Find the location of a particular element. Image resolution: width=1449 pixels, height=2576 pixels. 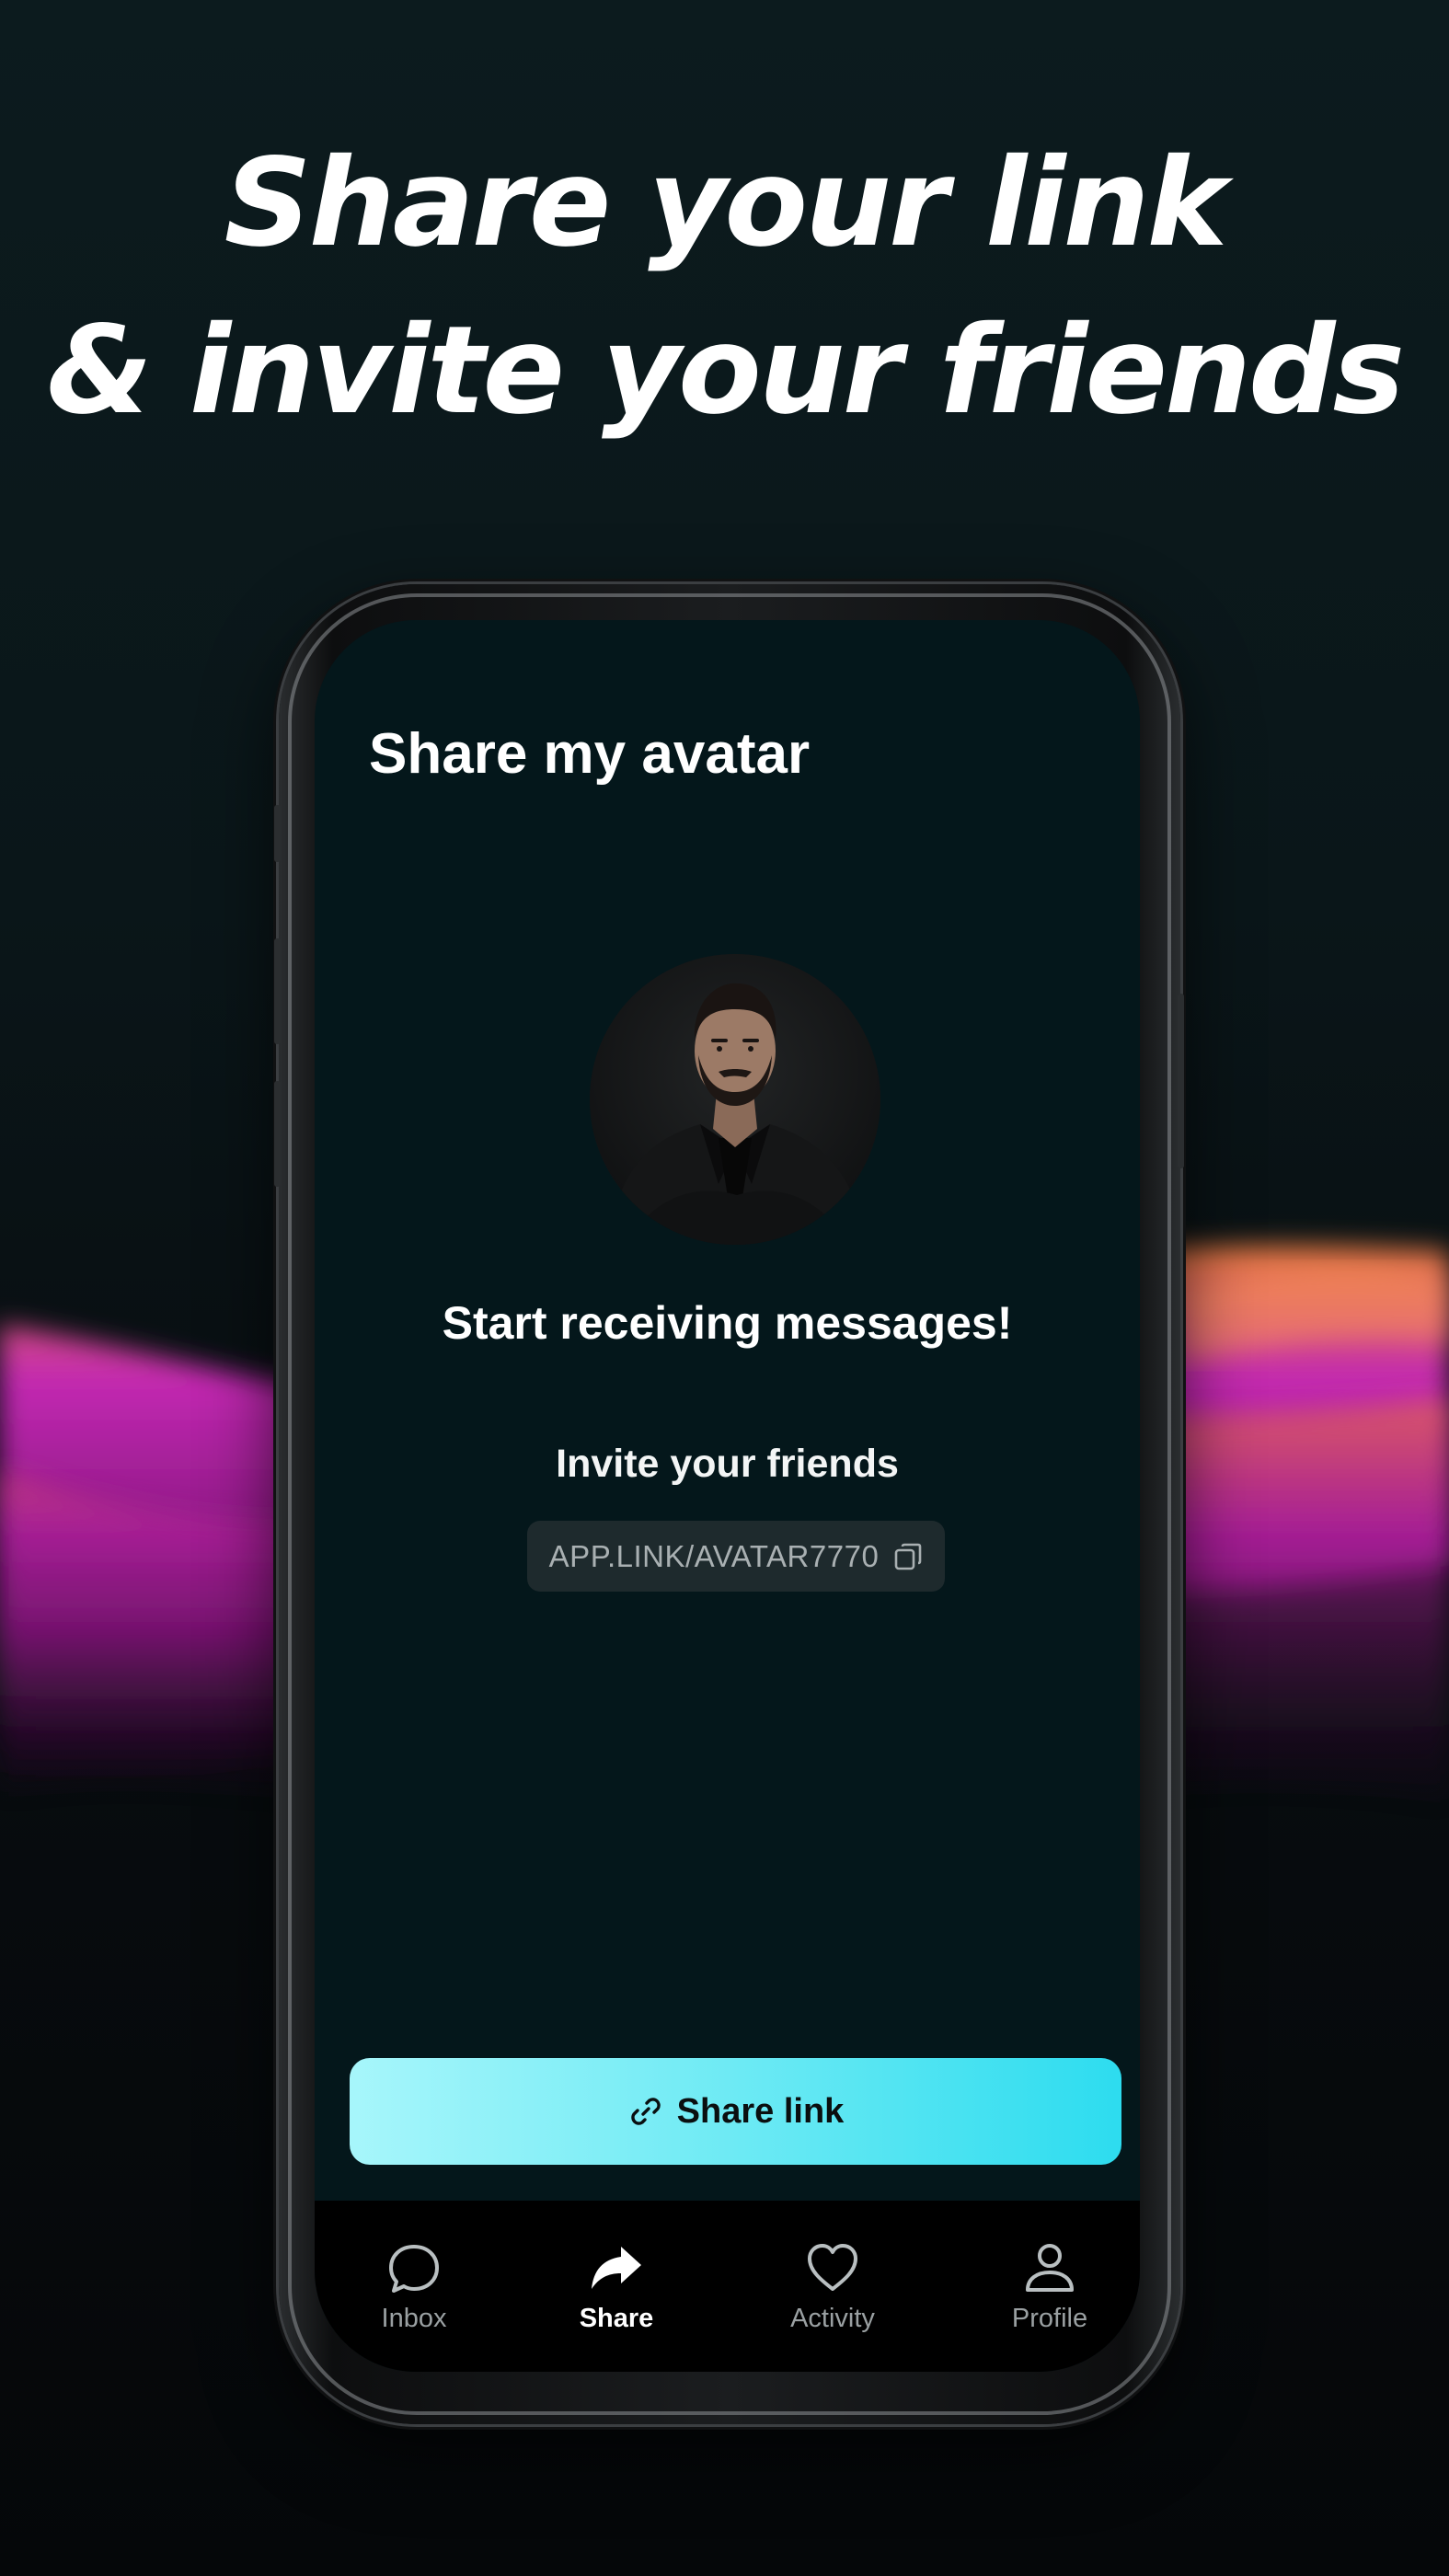

chat-bubble-icon is located at coordinates (414, 2269).